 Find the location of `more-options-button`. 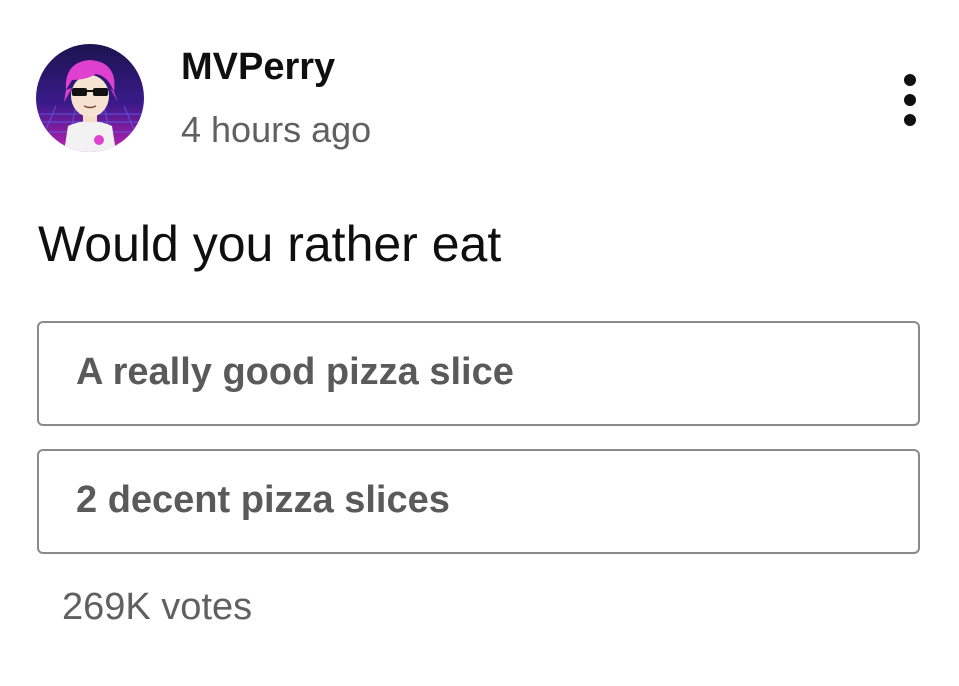

more-options-button is located at coordinates (910, 100).